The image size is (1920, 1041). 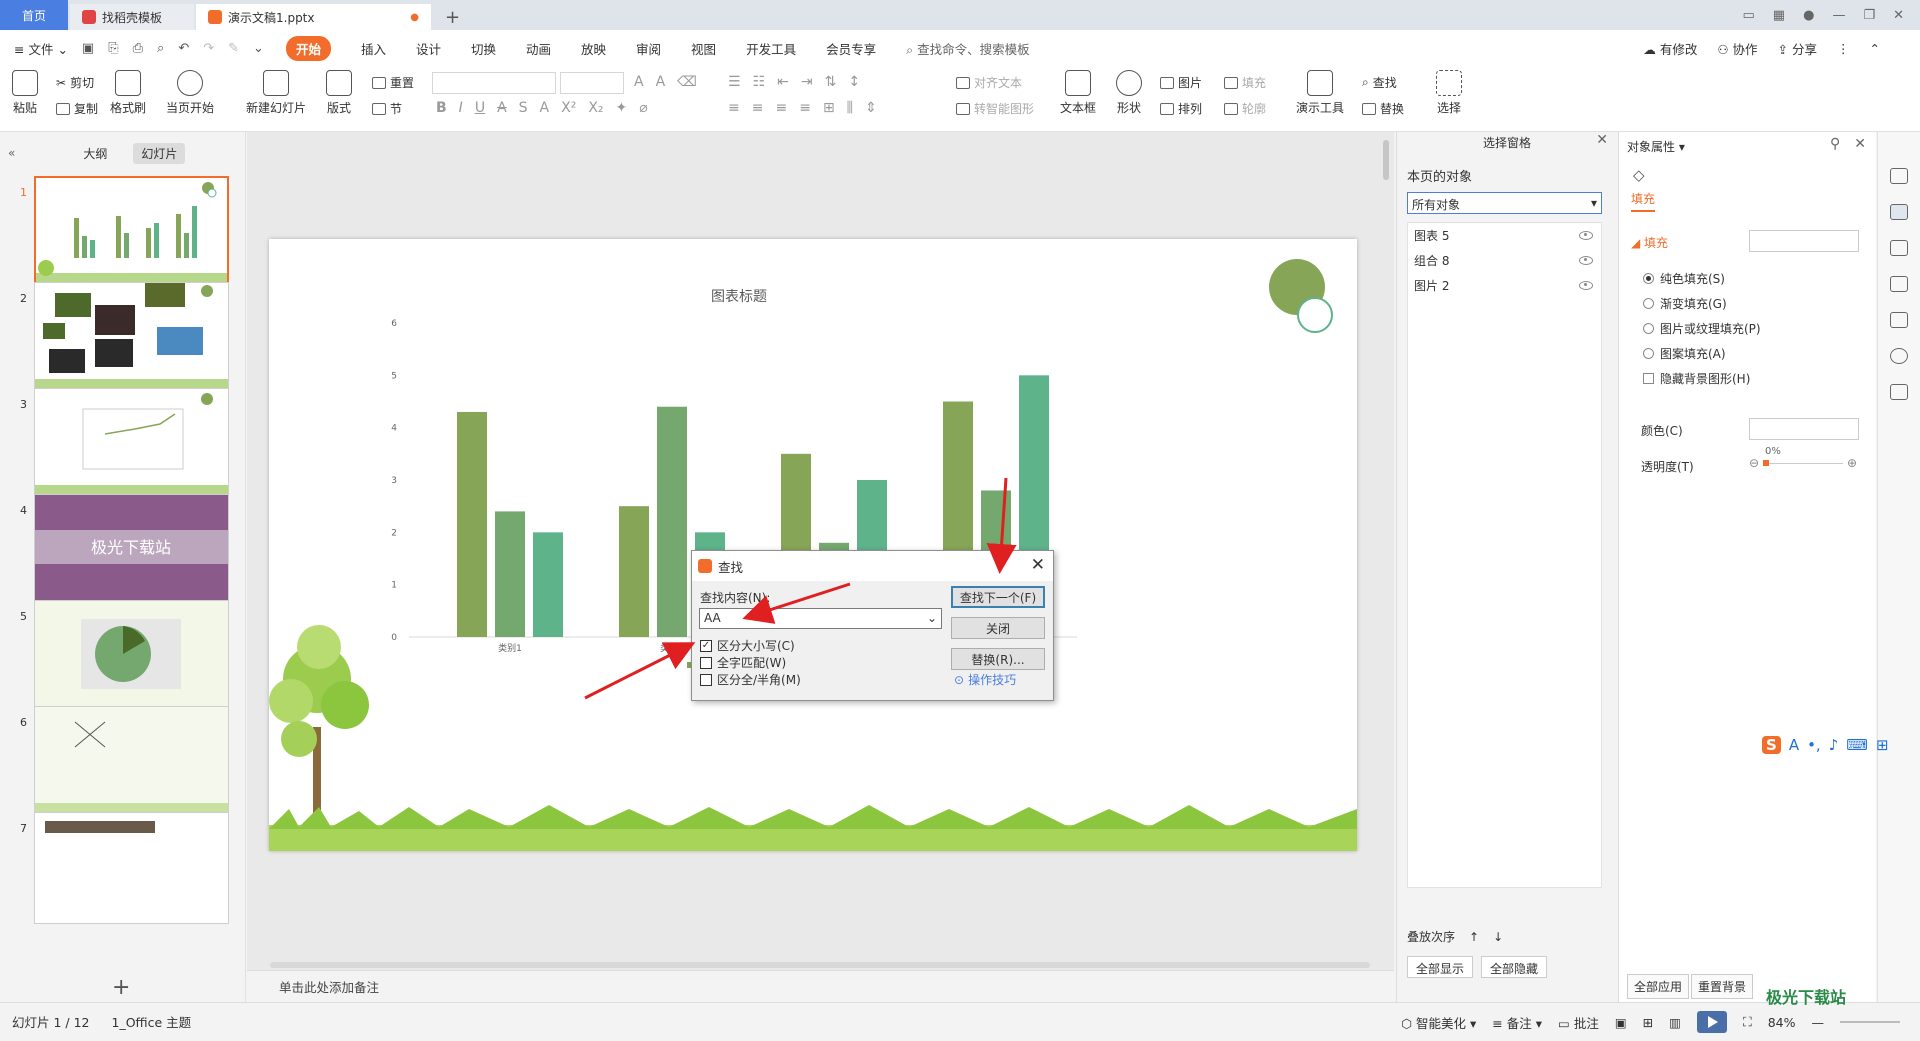 What do you see at coordinates (113, 48) in the screenshot?
I see `export-icon: ⎘` at bounding box center [113, 48].